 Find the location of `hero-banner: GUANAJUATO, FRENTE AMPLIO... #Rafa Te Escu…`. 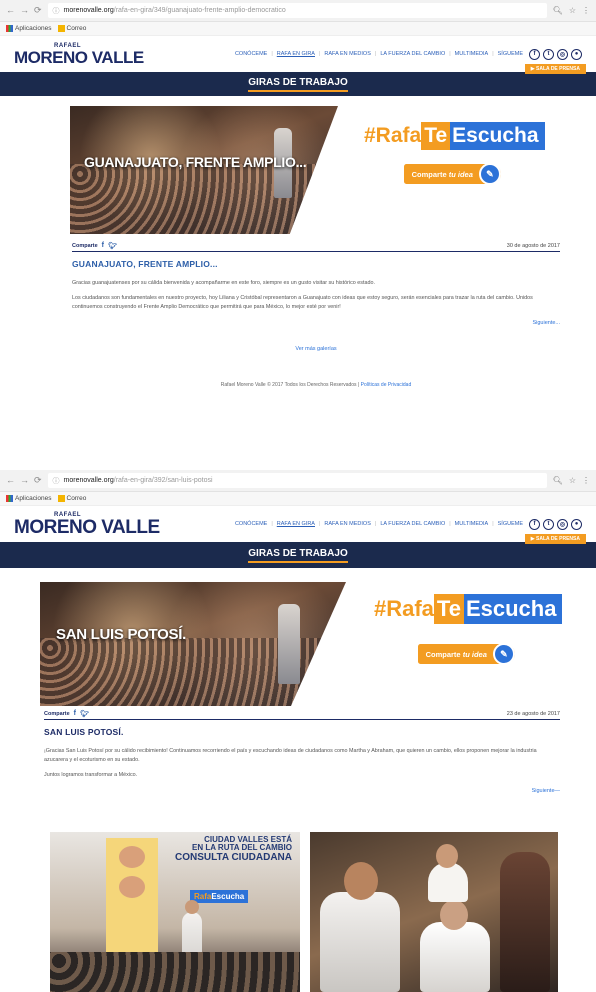

hero-banner: GUANAJUATO, FRENTE AMPLIO... #Rafa Te Escu… is located at coordinates (298, 173).